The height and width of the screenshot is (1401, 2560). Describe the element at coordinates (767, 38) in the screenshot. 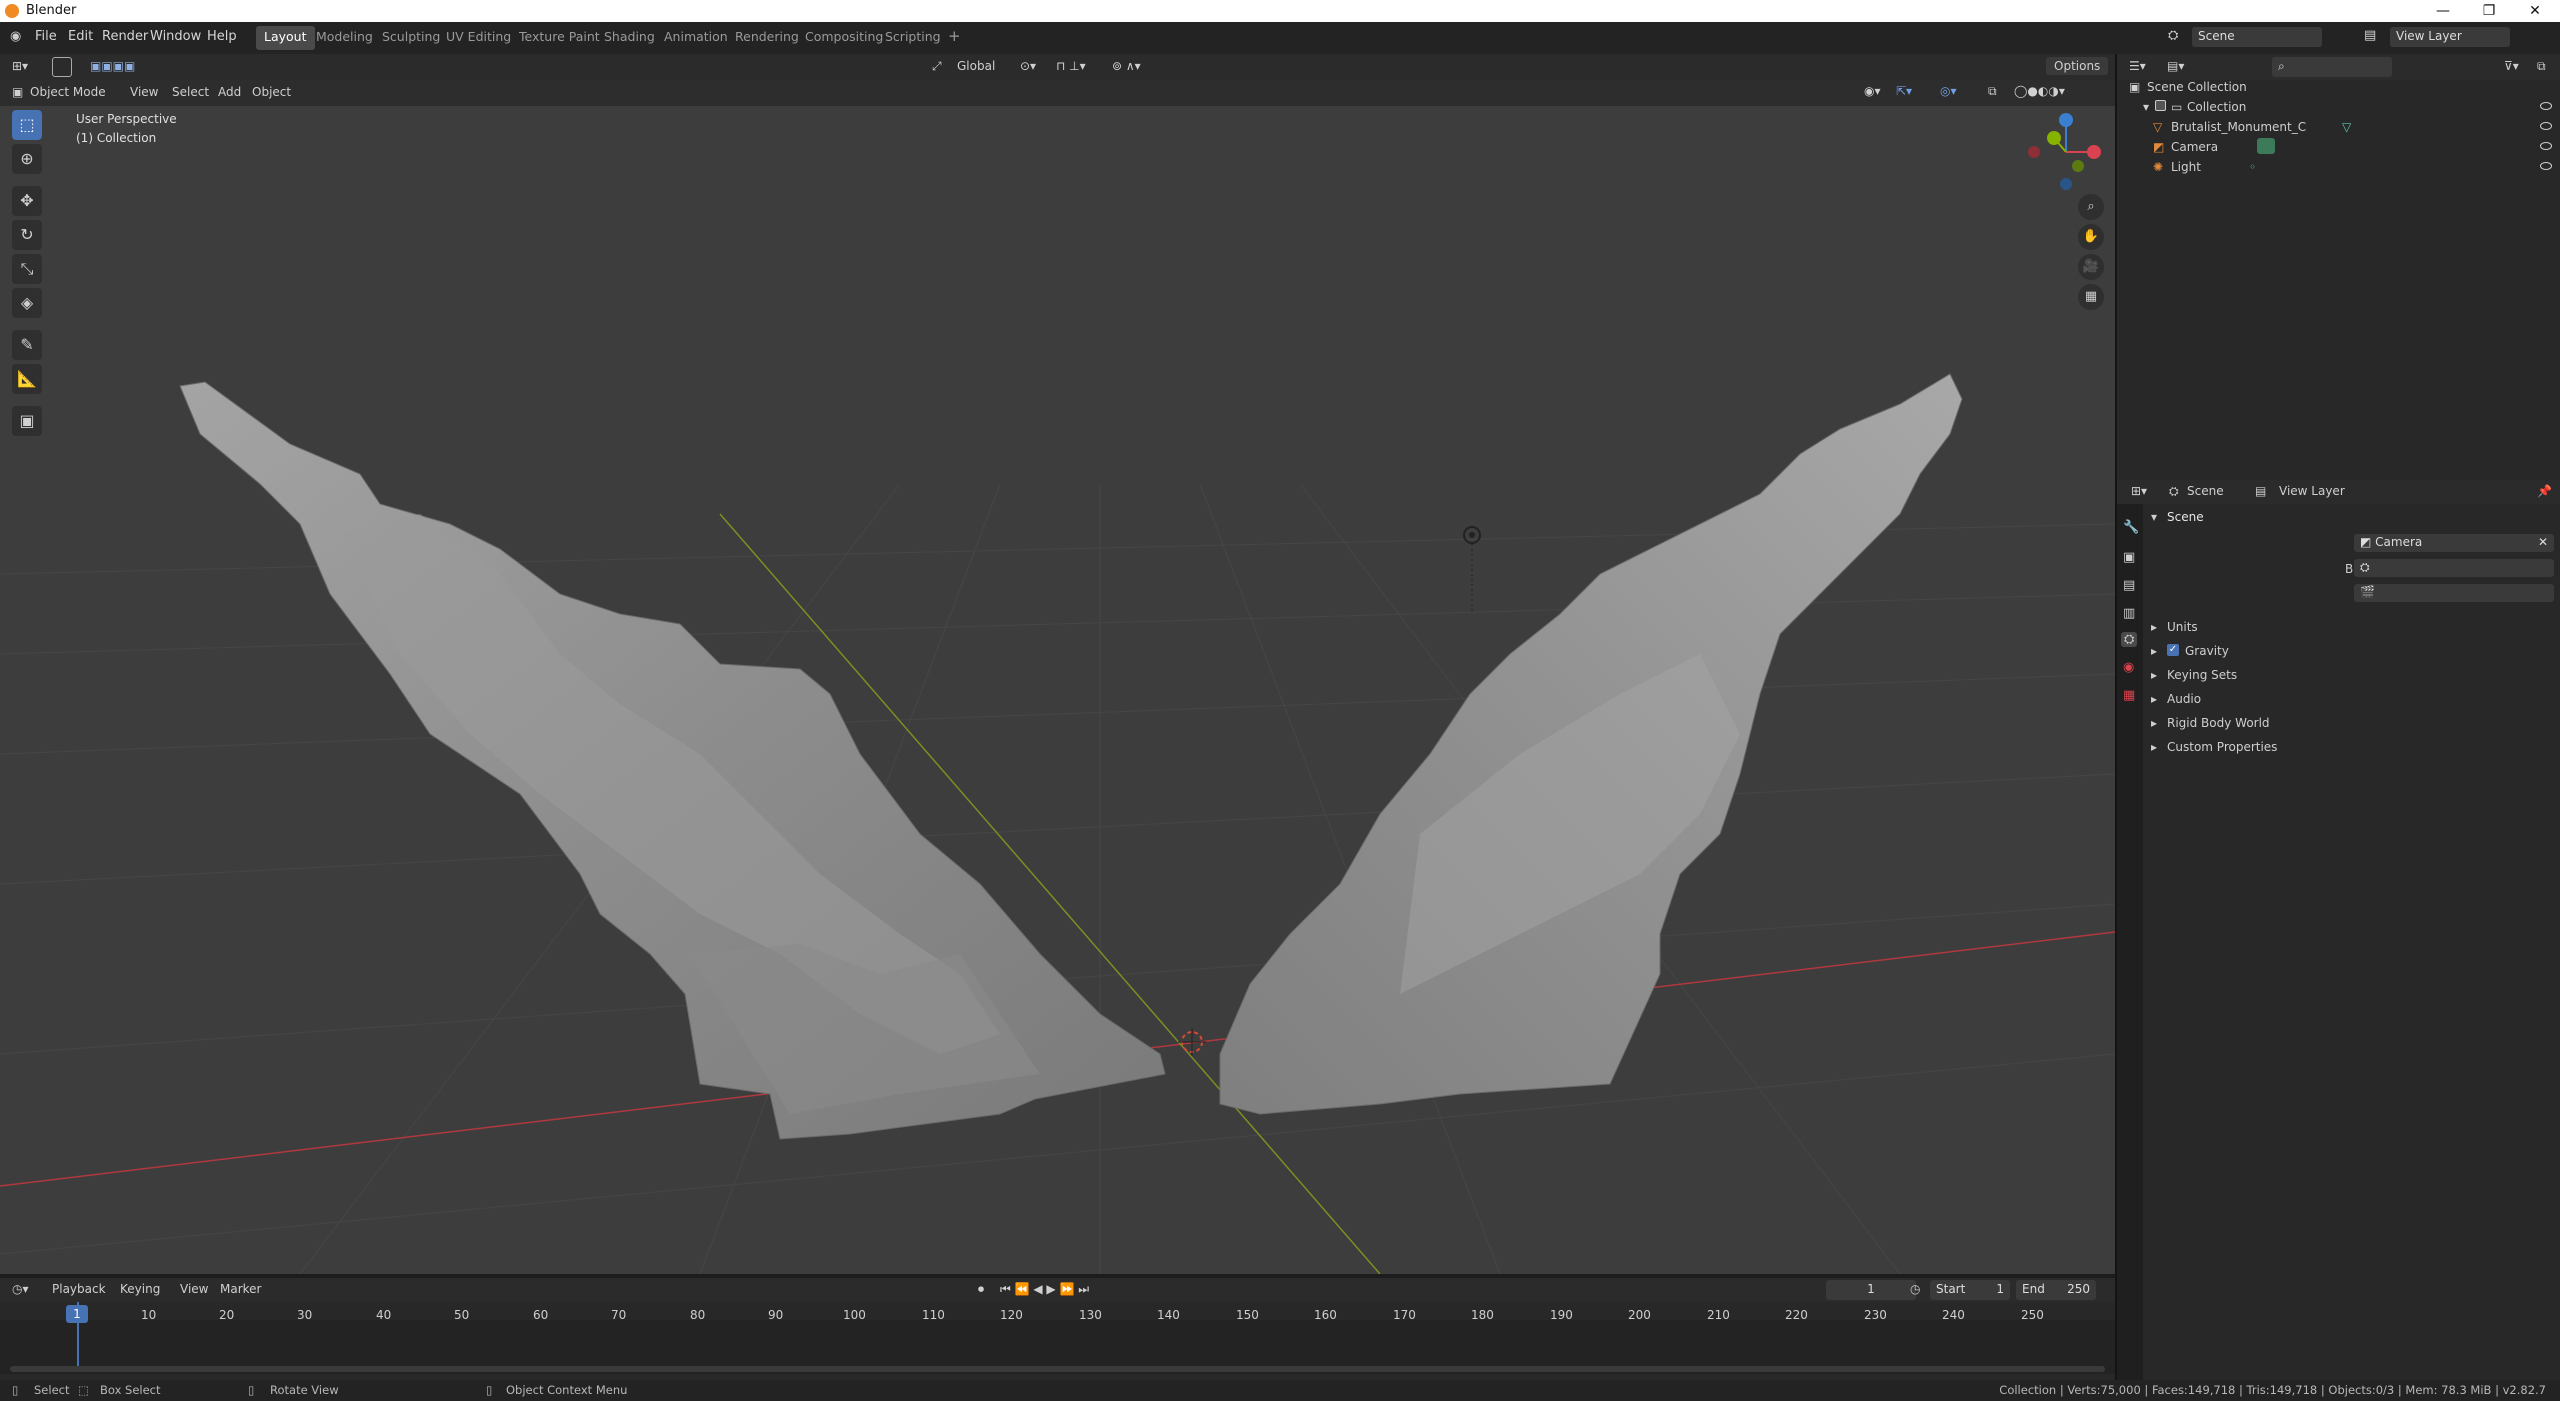

I see `tab-rendering: Rendering` at that location.